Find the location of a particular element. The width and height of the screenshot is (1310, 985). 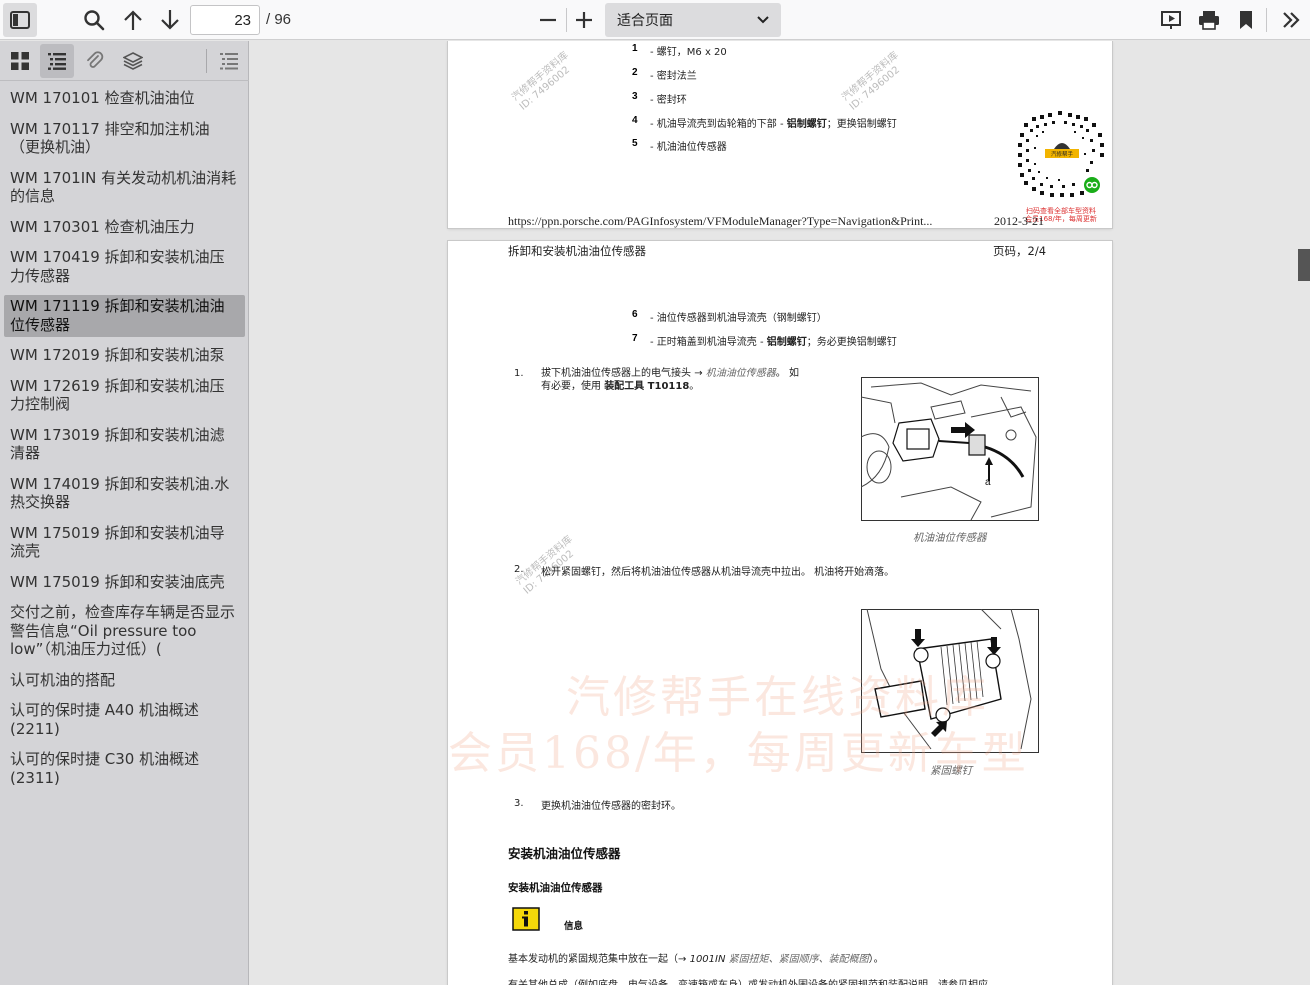

current-outline-item-button is located at coordinates (229, 61).